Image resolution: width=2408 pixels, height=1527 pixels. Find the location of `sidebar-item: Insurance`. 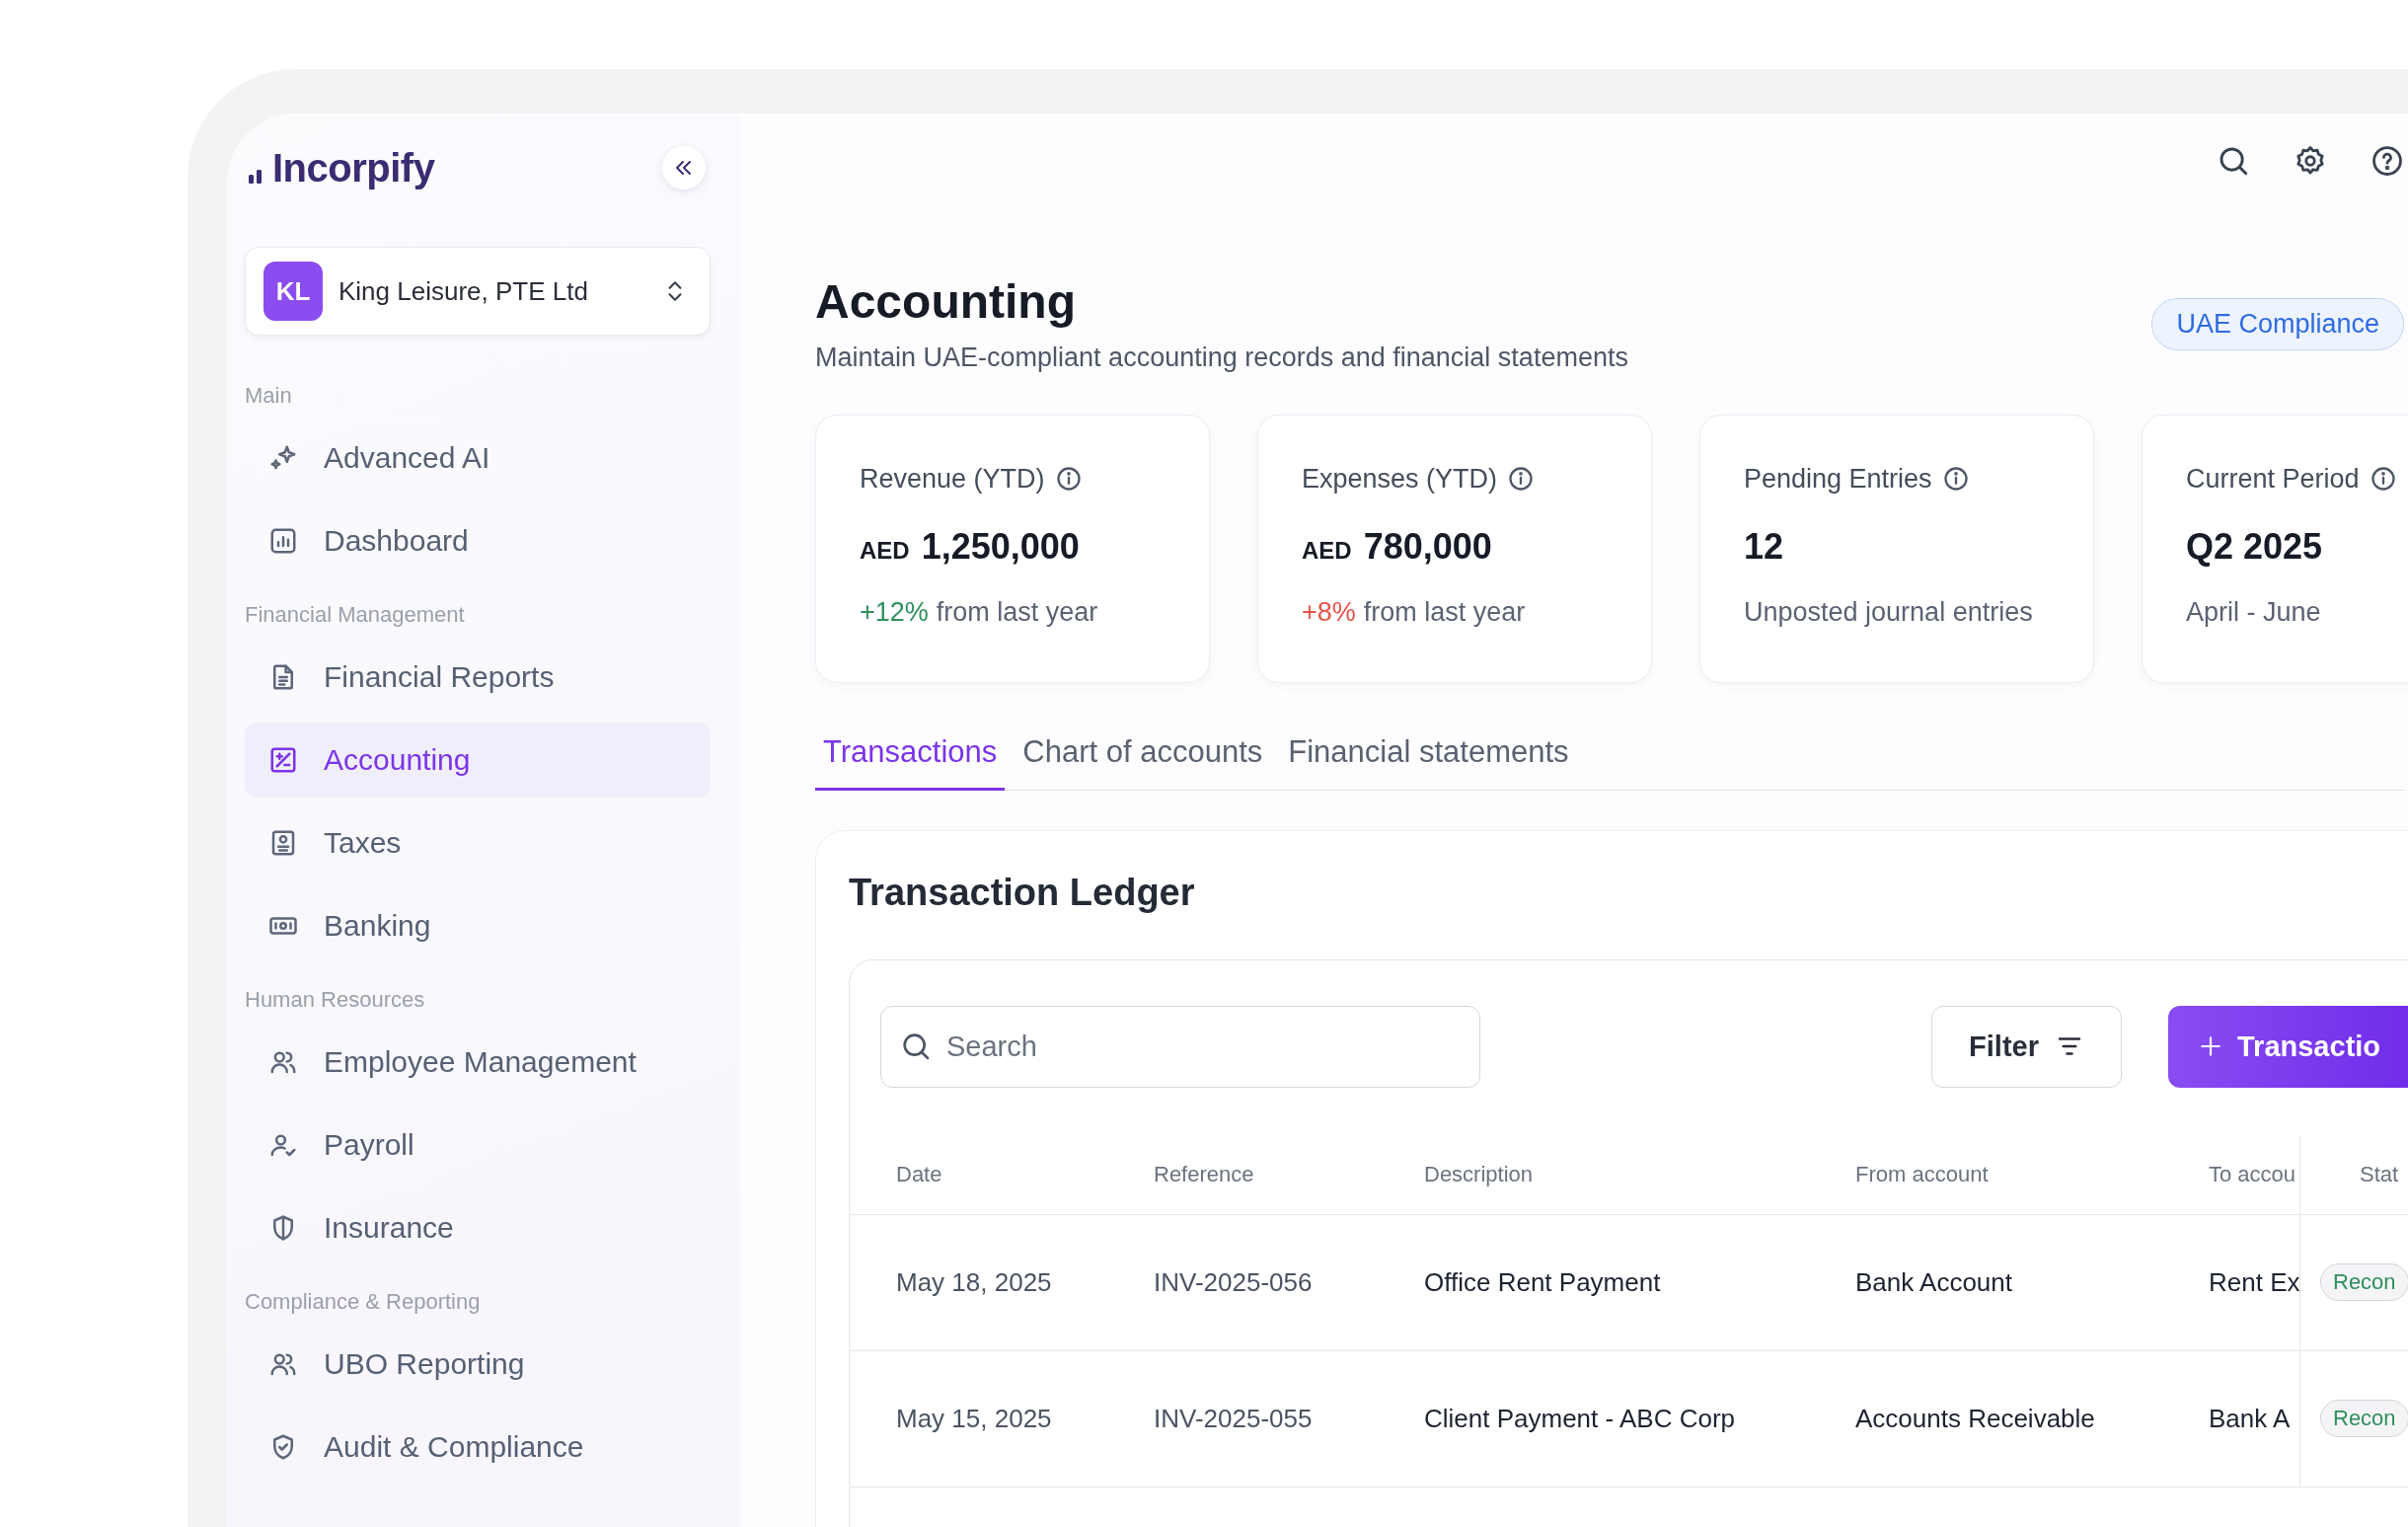

sidebar-item: Insurance is located at coordinates (478, 1228).